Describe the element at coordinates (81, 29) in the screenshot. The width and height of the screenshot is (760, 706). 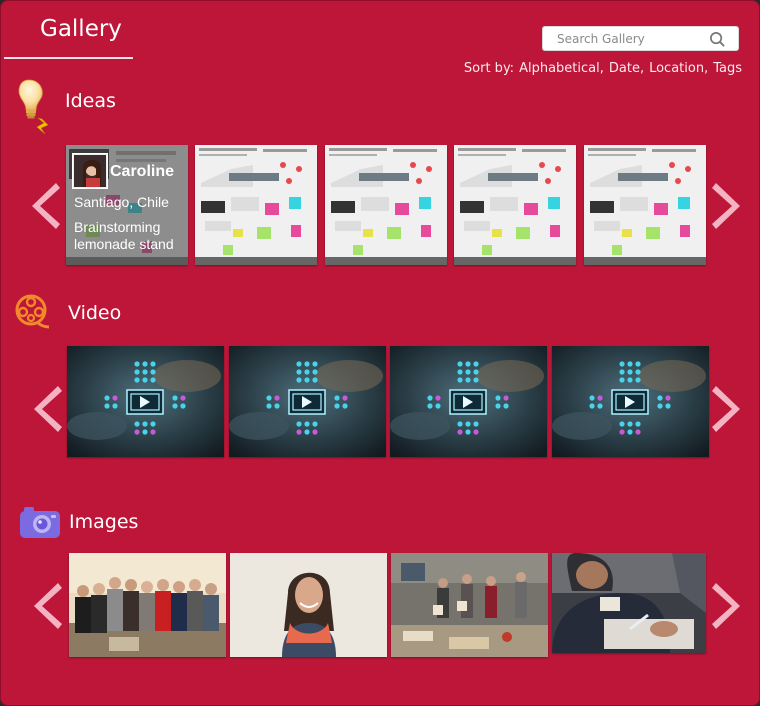
I see `page-title: Gallery` at that location.